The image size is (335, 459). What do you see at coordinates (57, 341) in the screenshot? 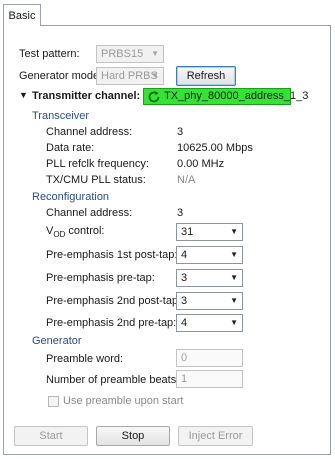
I see `generator-section-title: Generator` at bounding box center [57, 341].